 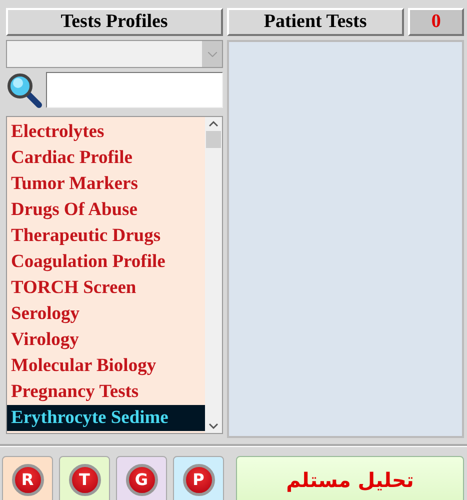 I want to click on list-item: Virology, so click(x=106, y=340).